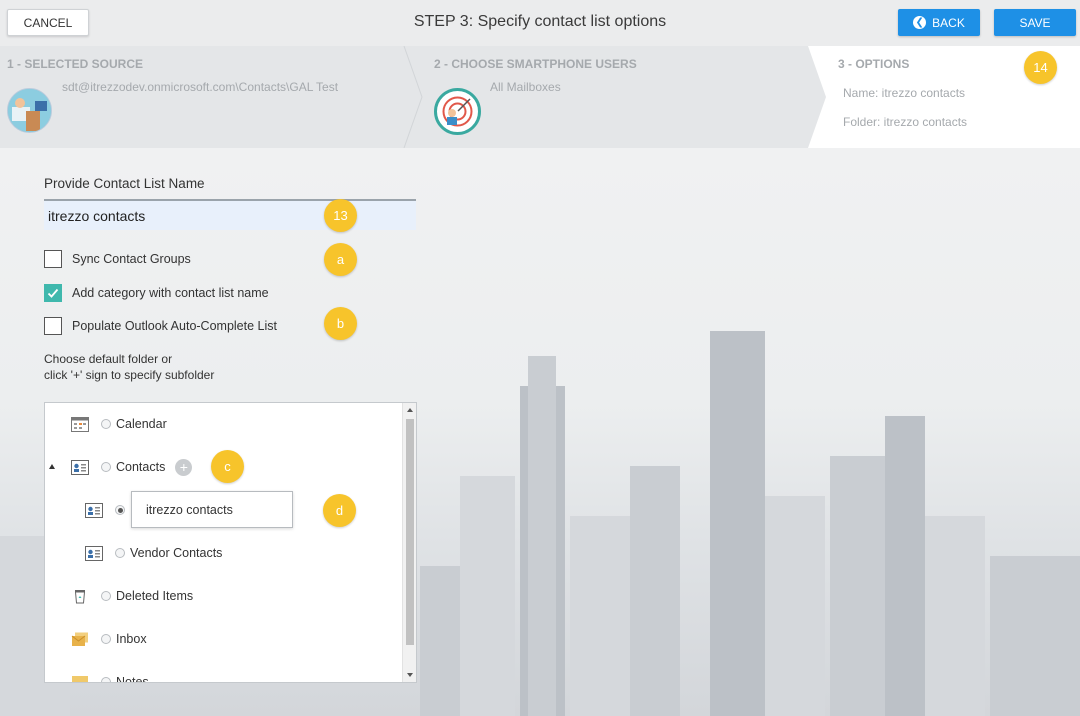 This screenshot has width=1080, height=716. I want to click on contact-list-name-input, so click(230, 214).